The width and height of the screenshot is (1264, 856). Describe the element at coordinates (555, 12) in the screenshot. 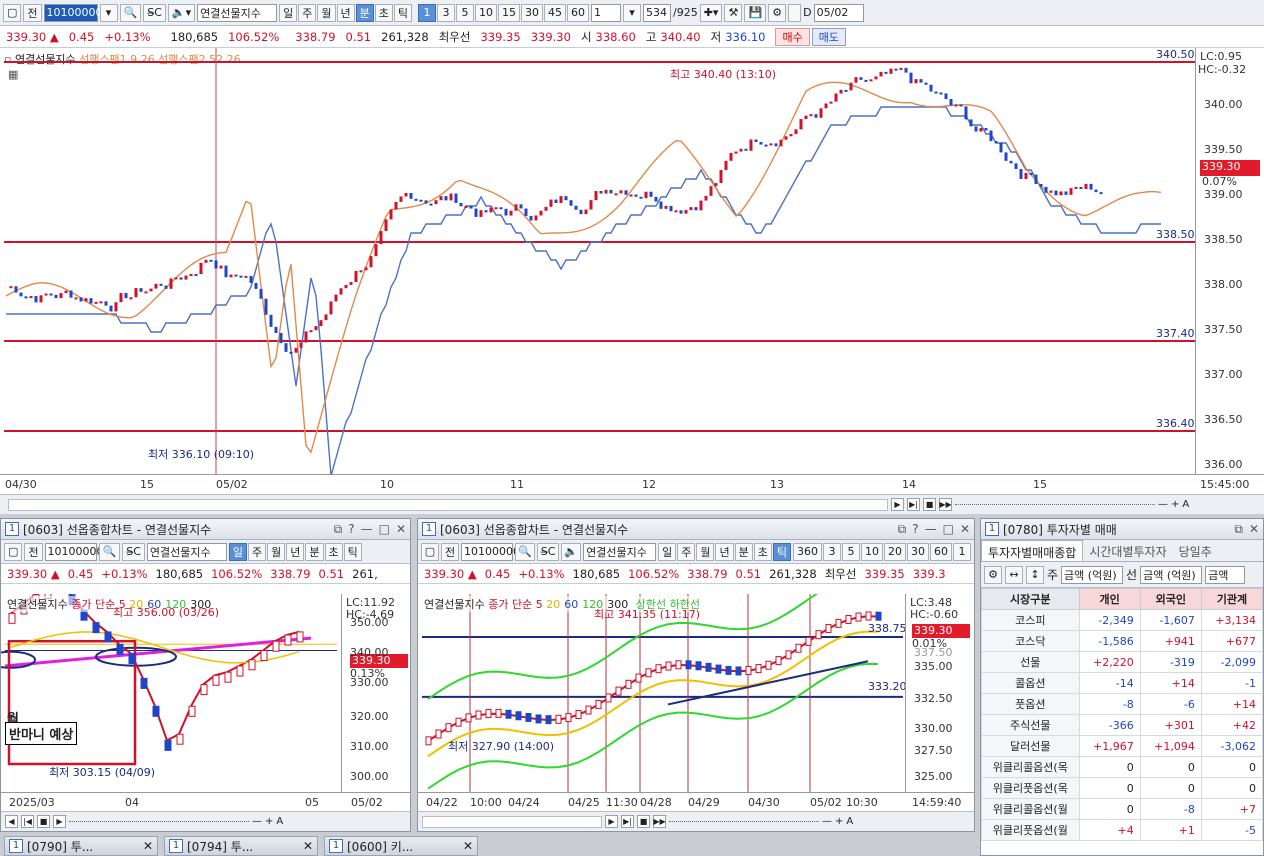

I see `interval-tab-6: 45` at that location.